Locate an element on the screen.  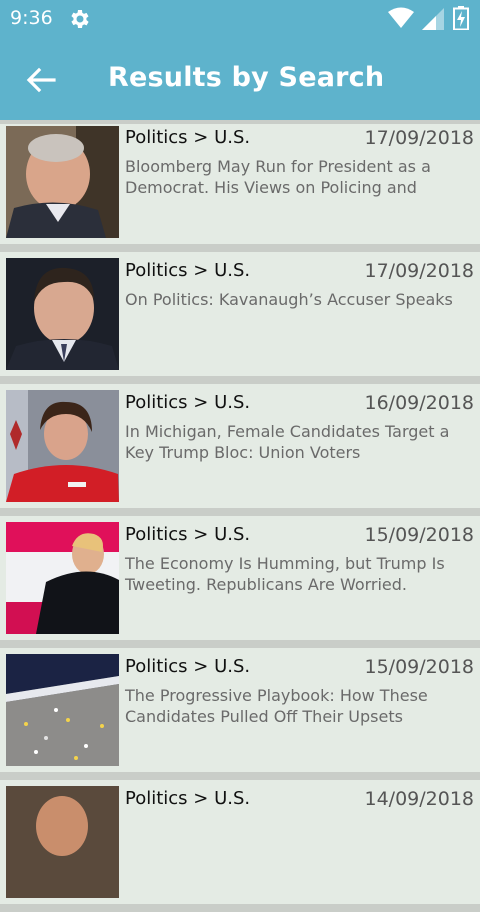
page-title: Results by Search is located at coordinates (246, 77).